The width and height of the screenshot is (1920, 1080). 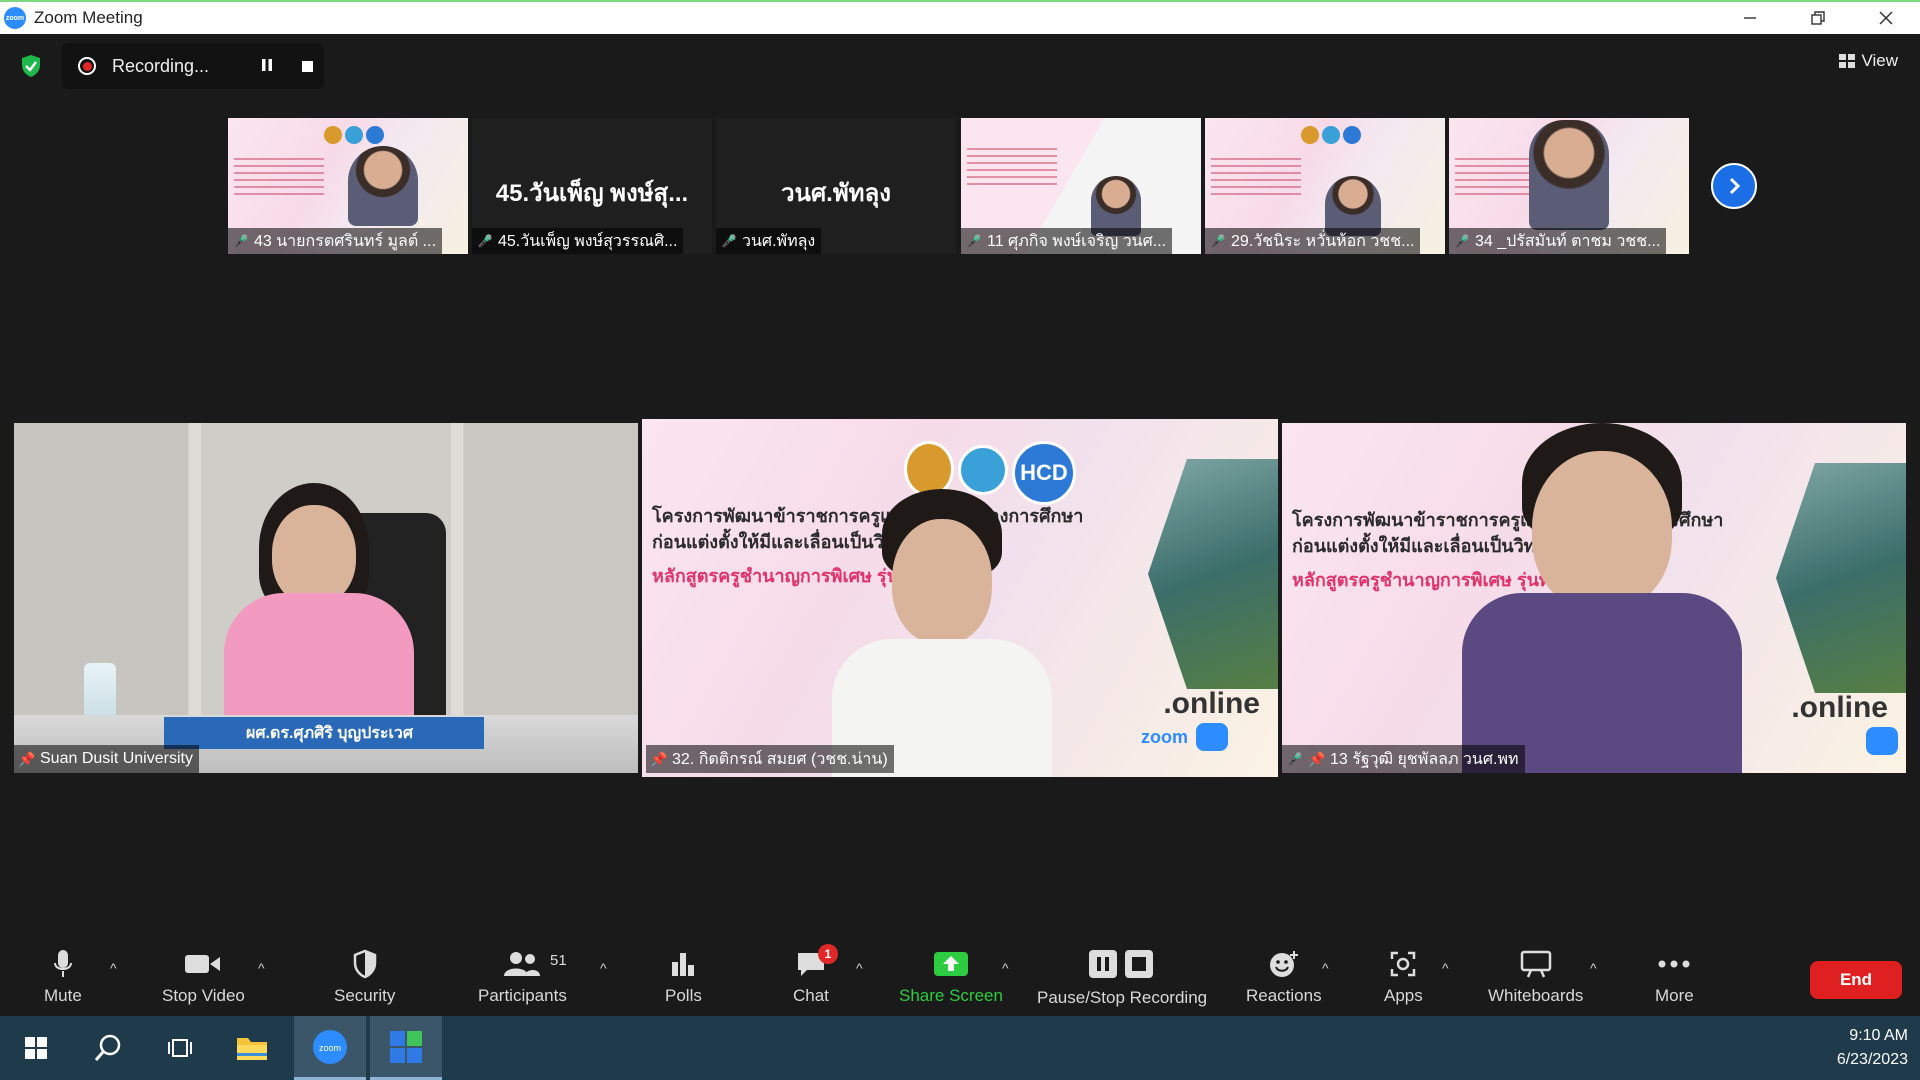 I want to click on view-button: View, so click(x=1868, y=61).